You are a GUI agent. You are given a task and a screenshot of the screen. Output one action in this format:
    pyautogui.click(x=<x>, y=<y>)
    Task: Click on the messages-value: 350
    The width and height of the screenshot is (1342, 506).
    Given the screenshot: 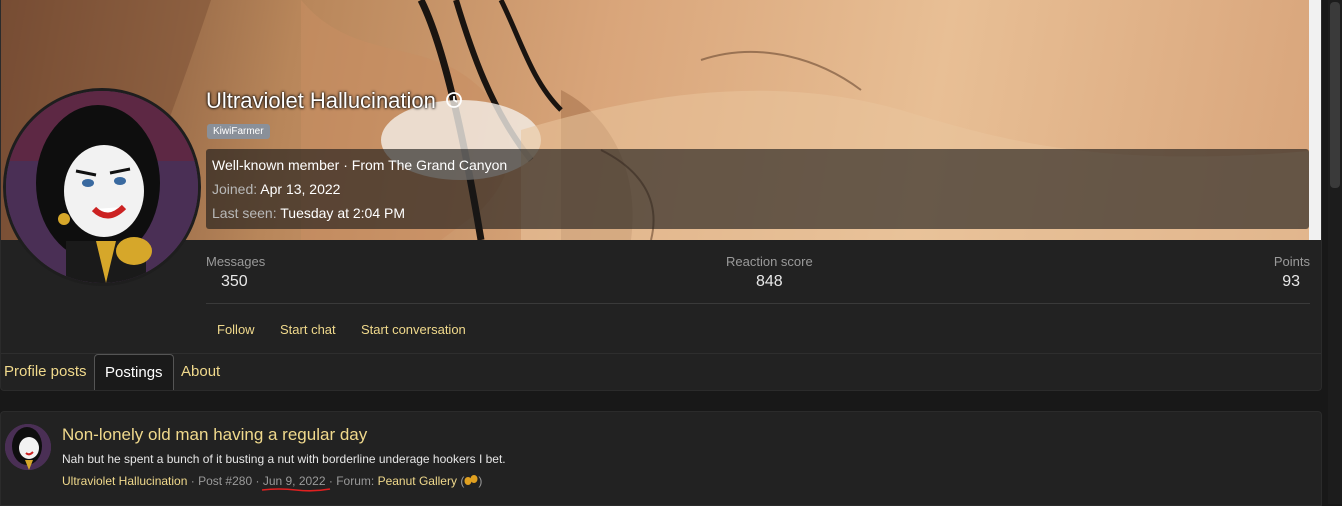 What is the action you would take?
    pyautogui.click(x=235, y=282)
    